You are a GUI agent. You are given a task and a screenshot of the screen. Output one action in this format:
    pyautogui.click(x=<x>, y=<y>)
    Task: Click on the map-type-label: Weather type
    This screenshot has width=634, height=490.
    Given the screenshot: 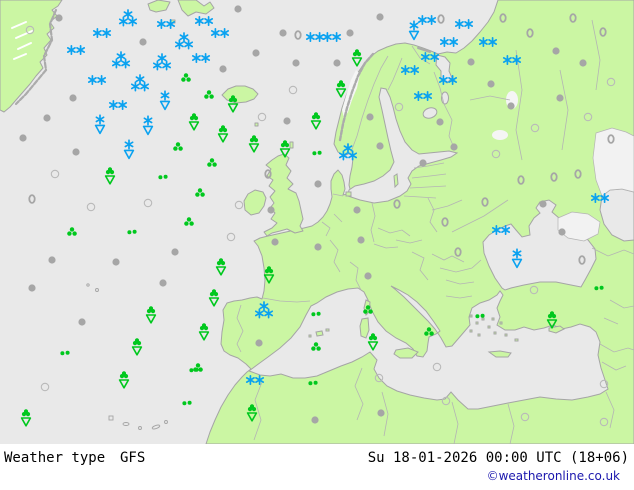 What is the action you would take?
    pyautogui.click(x=55, y=458)
    